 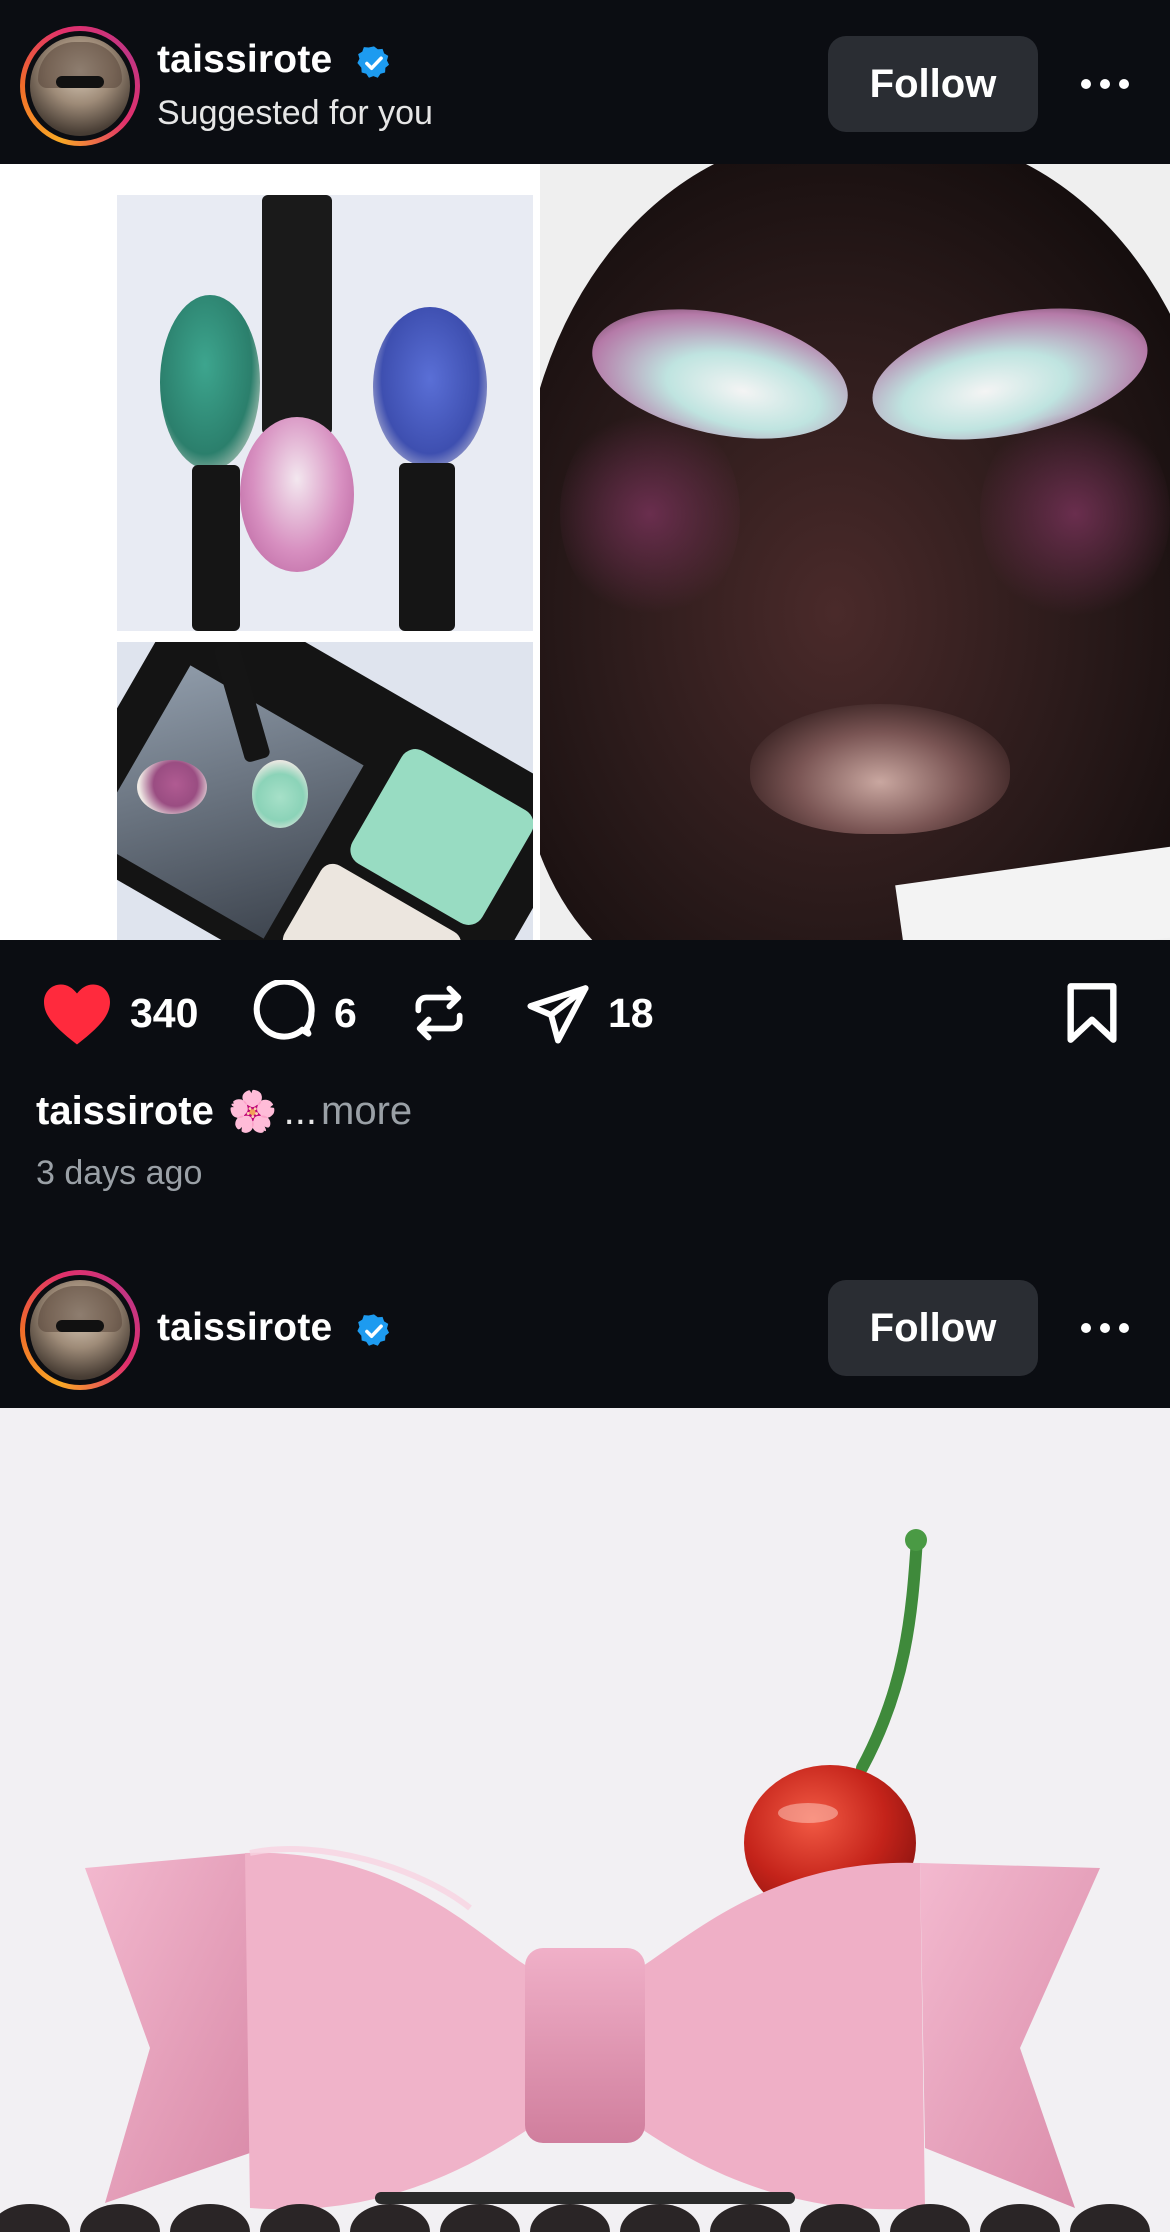 I want to click on product-image-palette, so click(x=325, y=791).